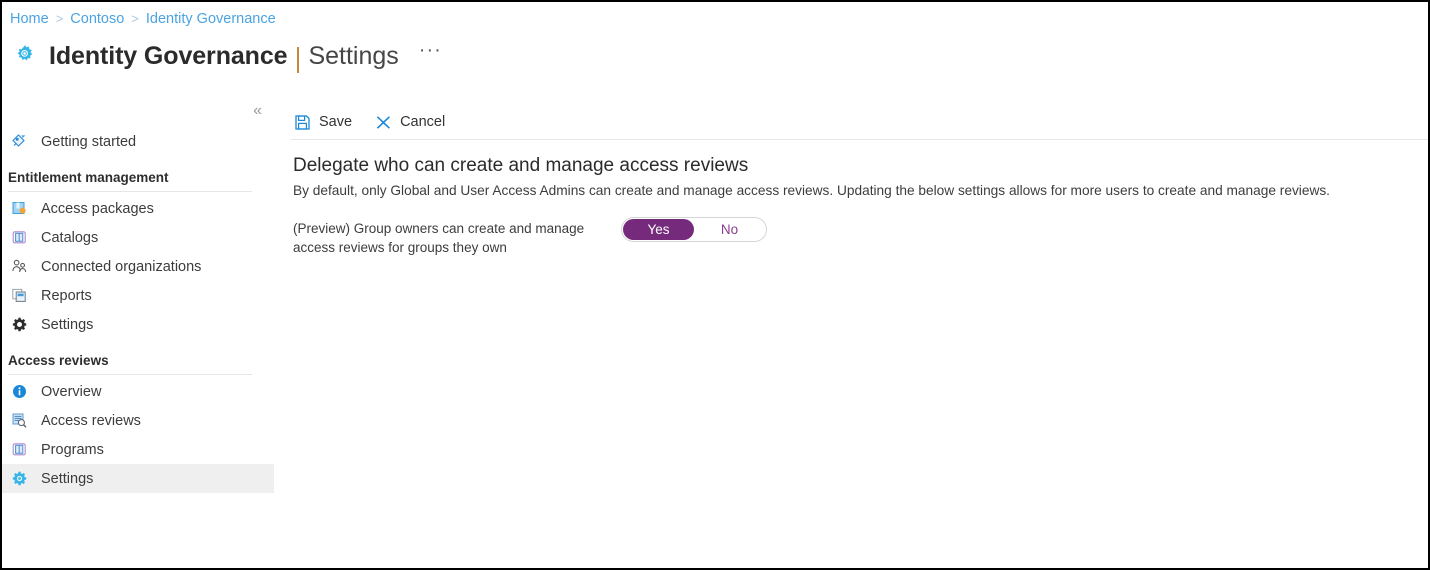  I want to click on sidebar-item-access-packages: Access packages, so click(138, 208).